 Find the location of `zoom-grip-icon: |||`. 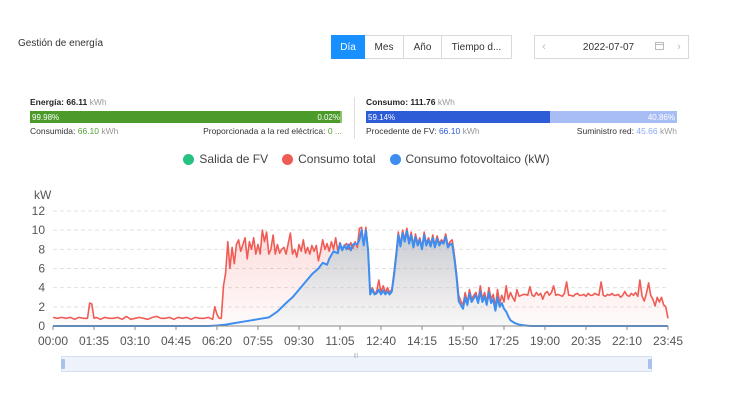

zoom-grip-icon: ||| is located at coordinates (357, 356).